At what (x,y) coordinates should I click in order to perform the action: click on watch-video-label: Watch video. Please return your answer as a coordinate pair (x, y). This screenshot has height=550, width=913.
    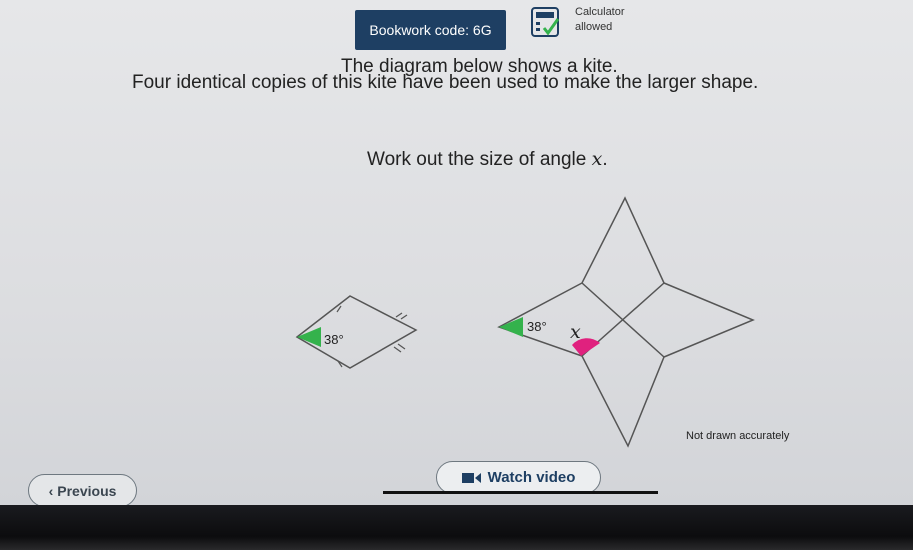
    Looking at the image, I should click on (531, 477).